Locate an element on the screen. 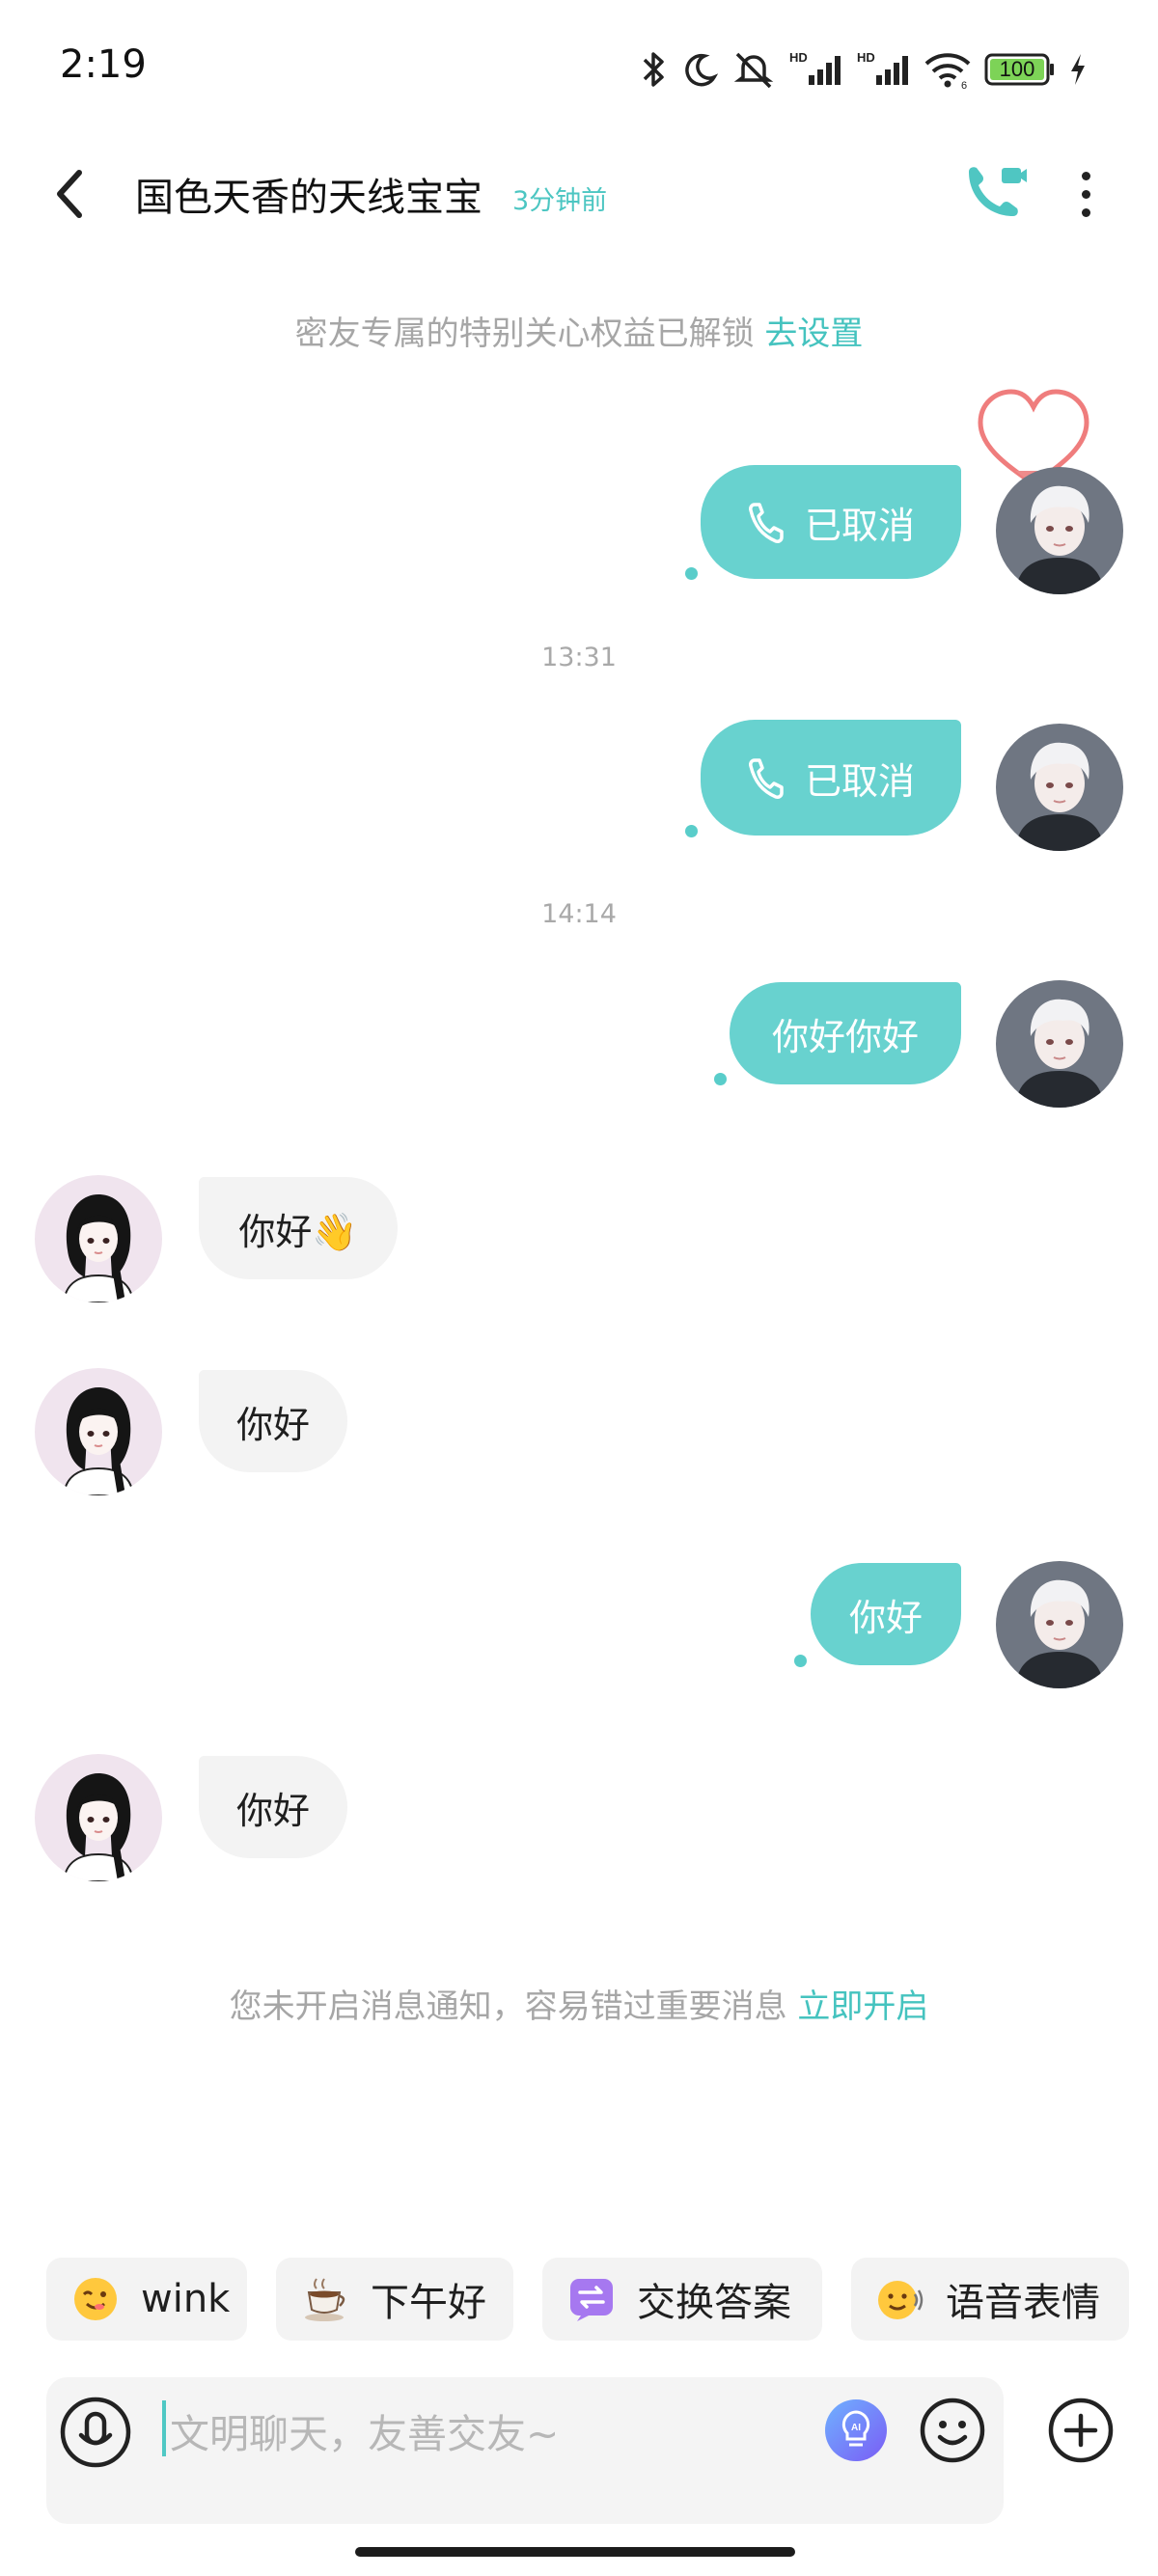 The height and width of the screenshot is (2576, 1158). notification-notice: 您未开启消息通知，容易错过重要消息 立即开启 is located at coordinates (579, 2003).